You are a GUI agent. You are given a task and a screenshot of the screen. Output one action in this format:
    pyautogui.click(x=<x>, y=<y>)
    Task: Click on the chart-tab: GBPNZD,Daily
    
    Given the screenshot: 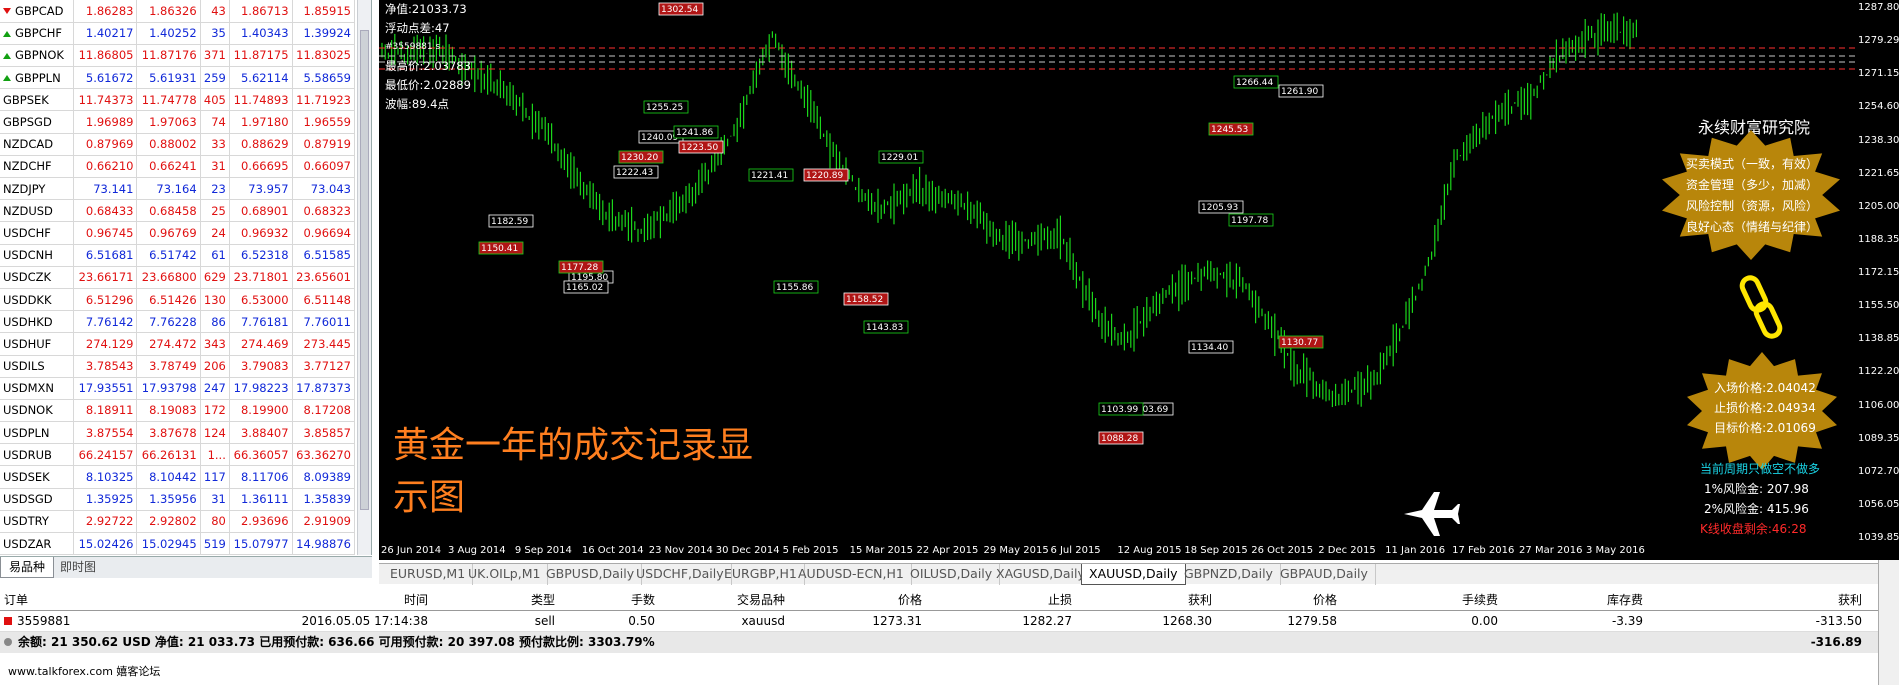 What is the action you would take?
    pyautogui.click(x=1229, y=574)
    